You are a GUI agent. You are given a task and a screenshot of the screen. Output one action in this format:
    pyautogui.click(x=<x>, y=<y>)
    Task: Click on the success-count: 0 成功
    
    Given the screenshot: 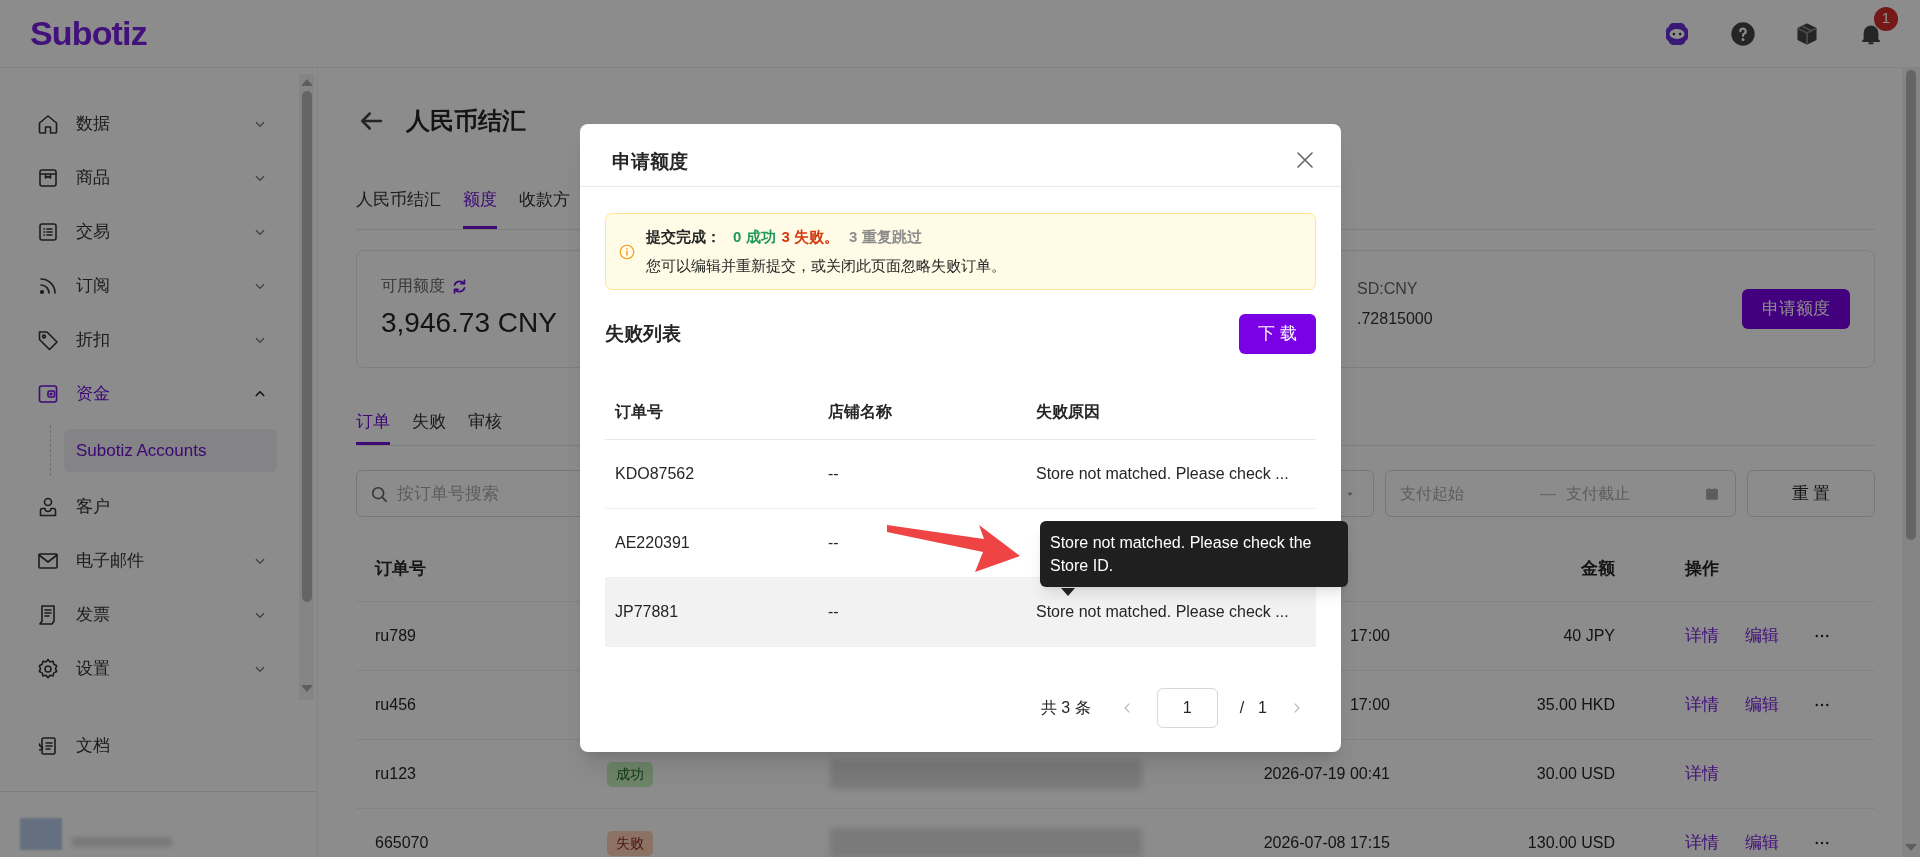 What is the action you would take?
    pyautogui.click(x=754, y=237)
    